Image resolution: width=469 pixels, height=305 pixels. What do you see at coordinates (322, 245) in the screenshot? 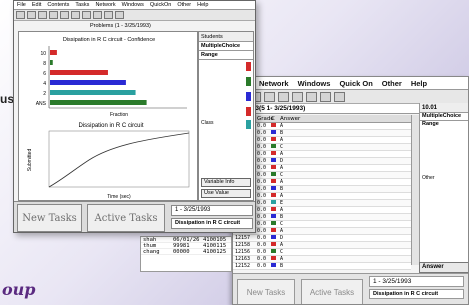
I see `table-row: 12158 0.0 A` at bounding box center [322, 245].